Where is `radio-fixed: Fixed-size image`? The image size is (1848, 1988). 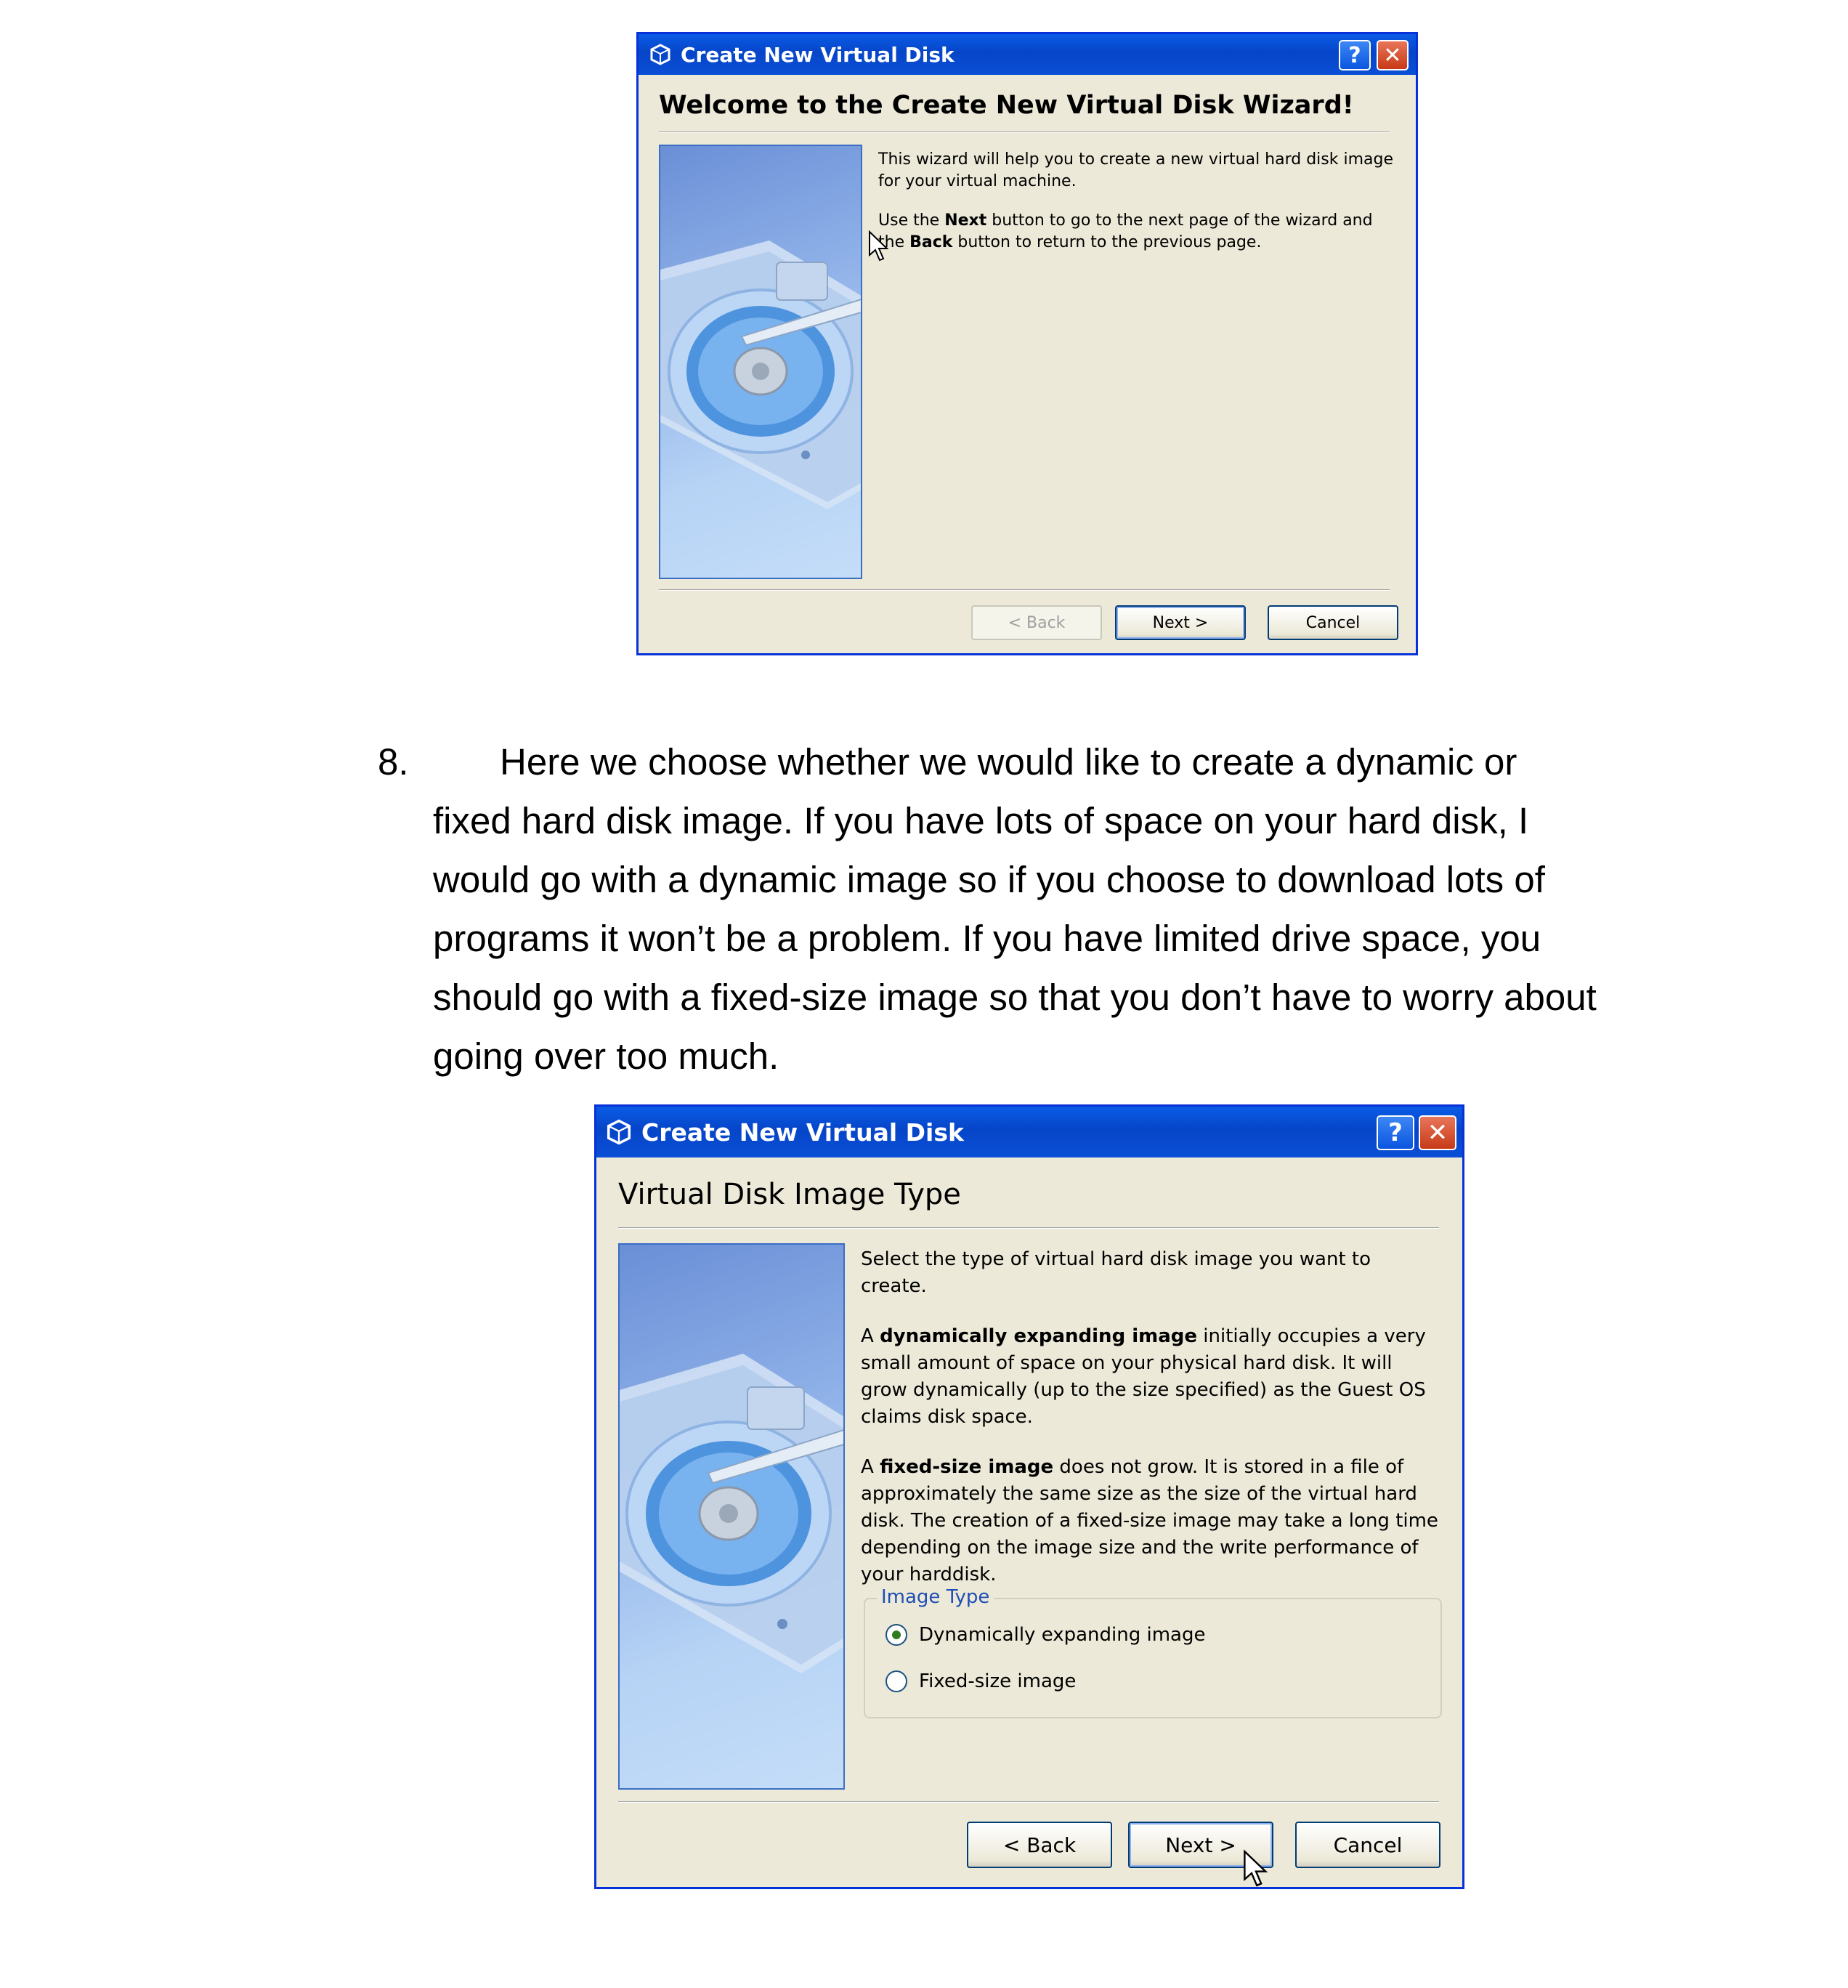 radio-fixed: Fixed-size image is located at coordinates (980, 1681).